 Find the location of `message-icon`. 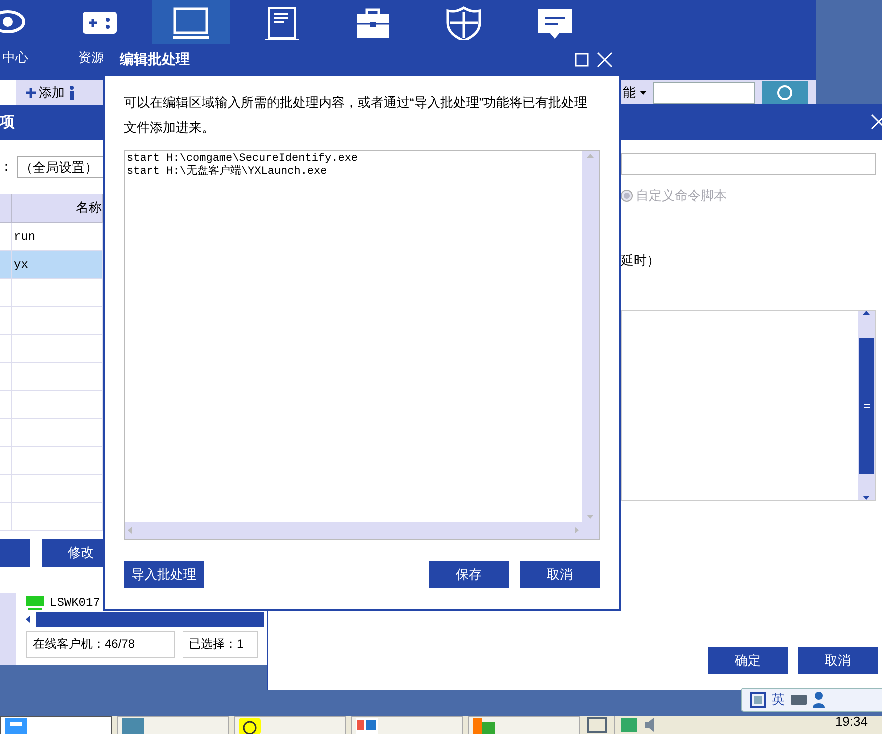

message-icon is located at coordinates (555, 23).